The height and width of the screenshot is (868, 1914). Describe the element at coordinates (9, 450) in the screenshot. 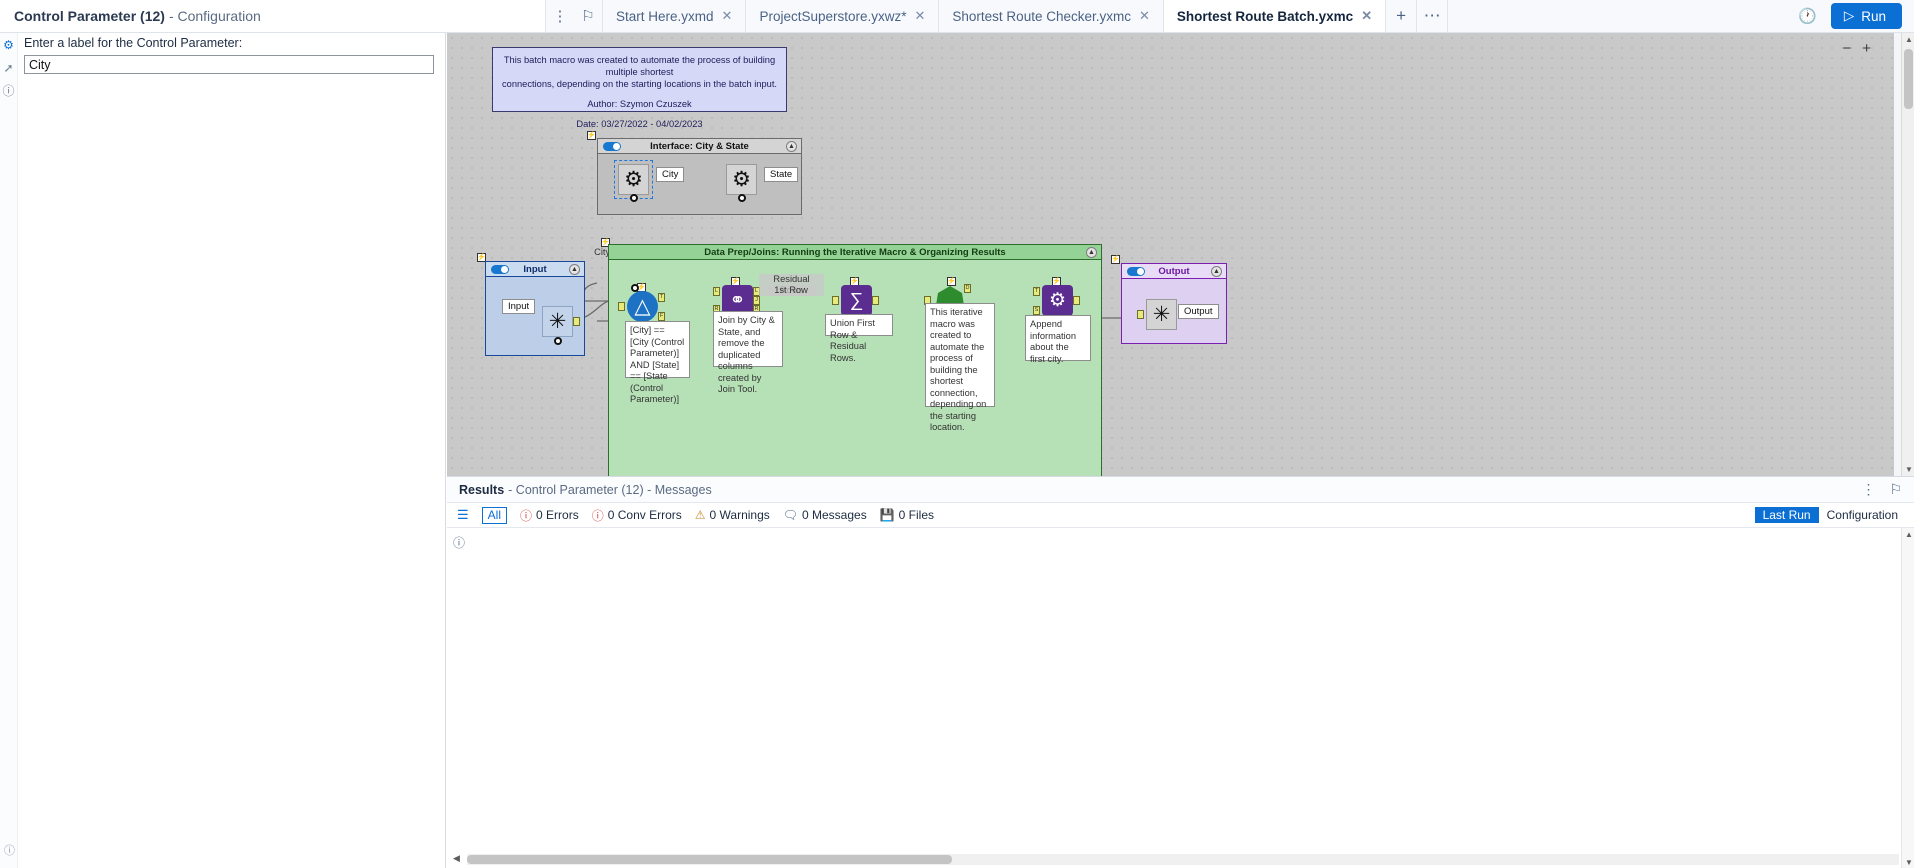

I see `config-icon-rail: ⚙ ➚ ⓘ ⓘ` at that location.